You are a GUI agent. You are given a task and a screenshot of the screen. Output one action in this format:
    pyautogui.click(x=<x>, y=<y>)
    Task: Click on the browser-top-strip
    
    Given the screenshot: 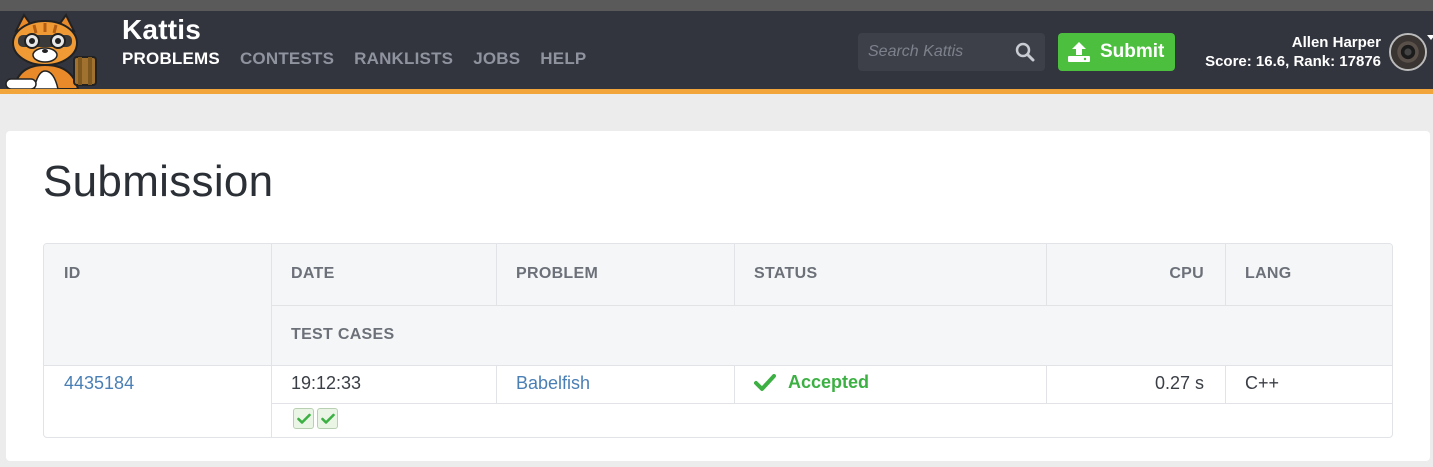 What is the action you would take?
    pyautogui.click(x=716, y=5)
    